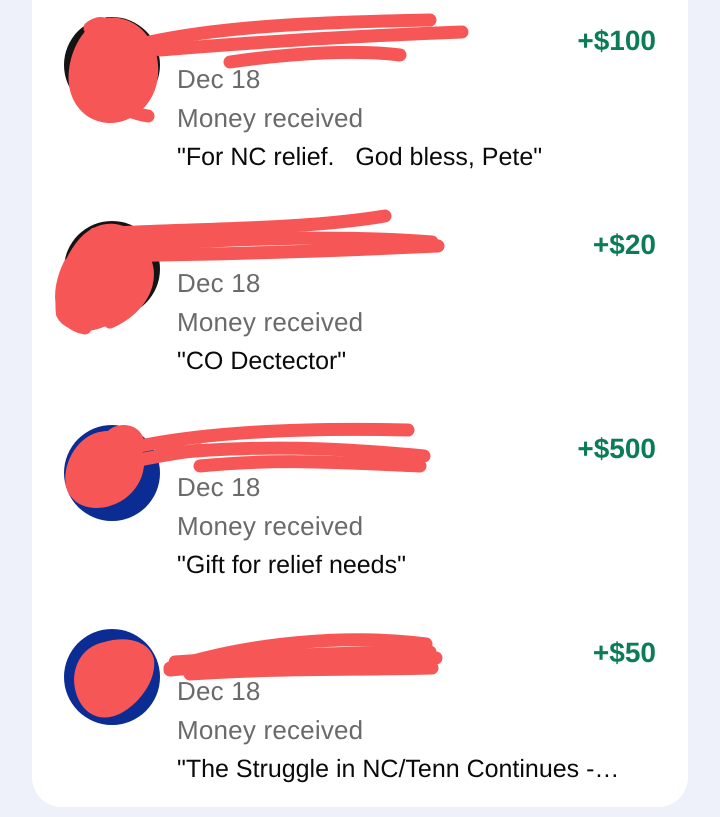  Describe the element at coordinates (261, 361) in the screenshot. I see `memo-text: "CO Dectector"` at that location.